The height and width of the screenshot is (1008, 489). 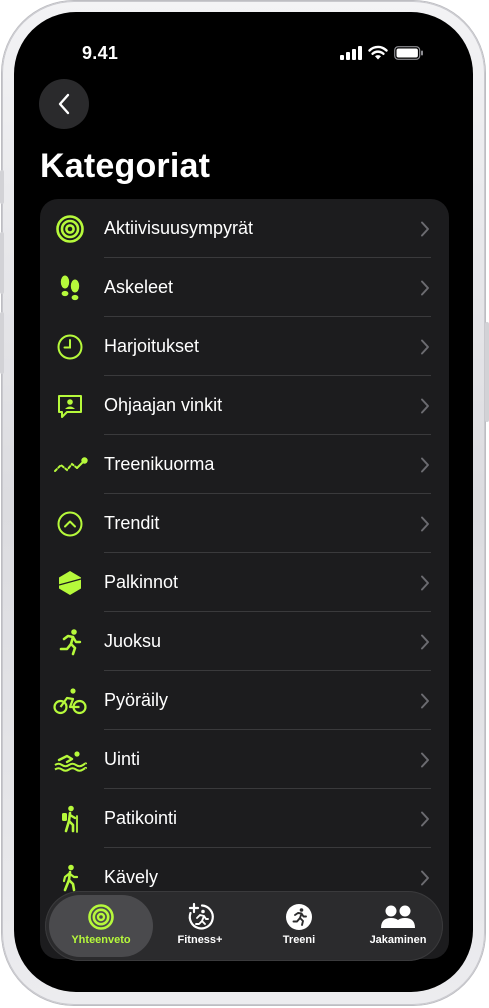 I want to click on category-row-training-load: Treenikuorma, so click(x=244, y=464).